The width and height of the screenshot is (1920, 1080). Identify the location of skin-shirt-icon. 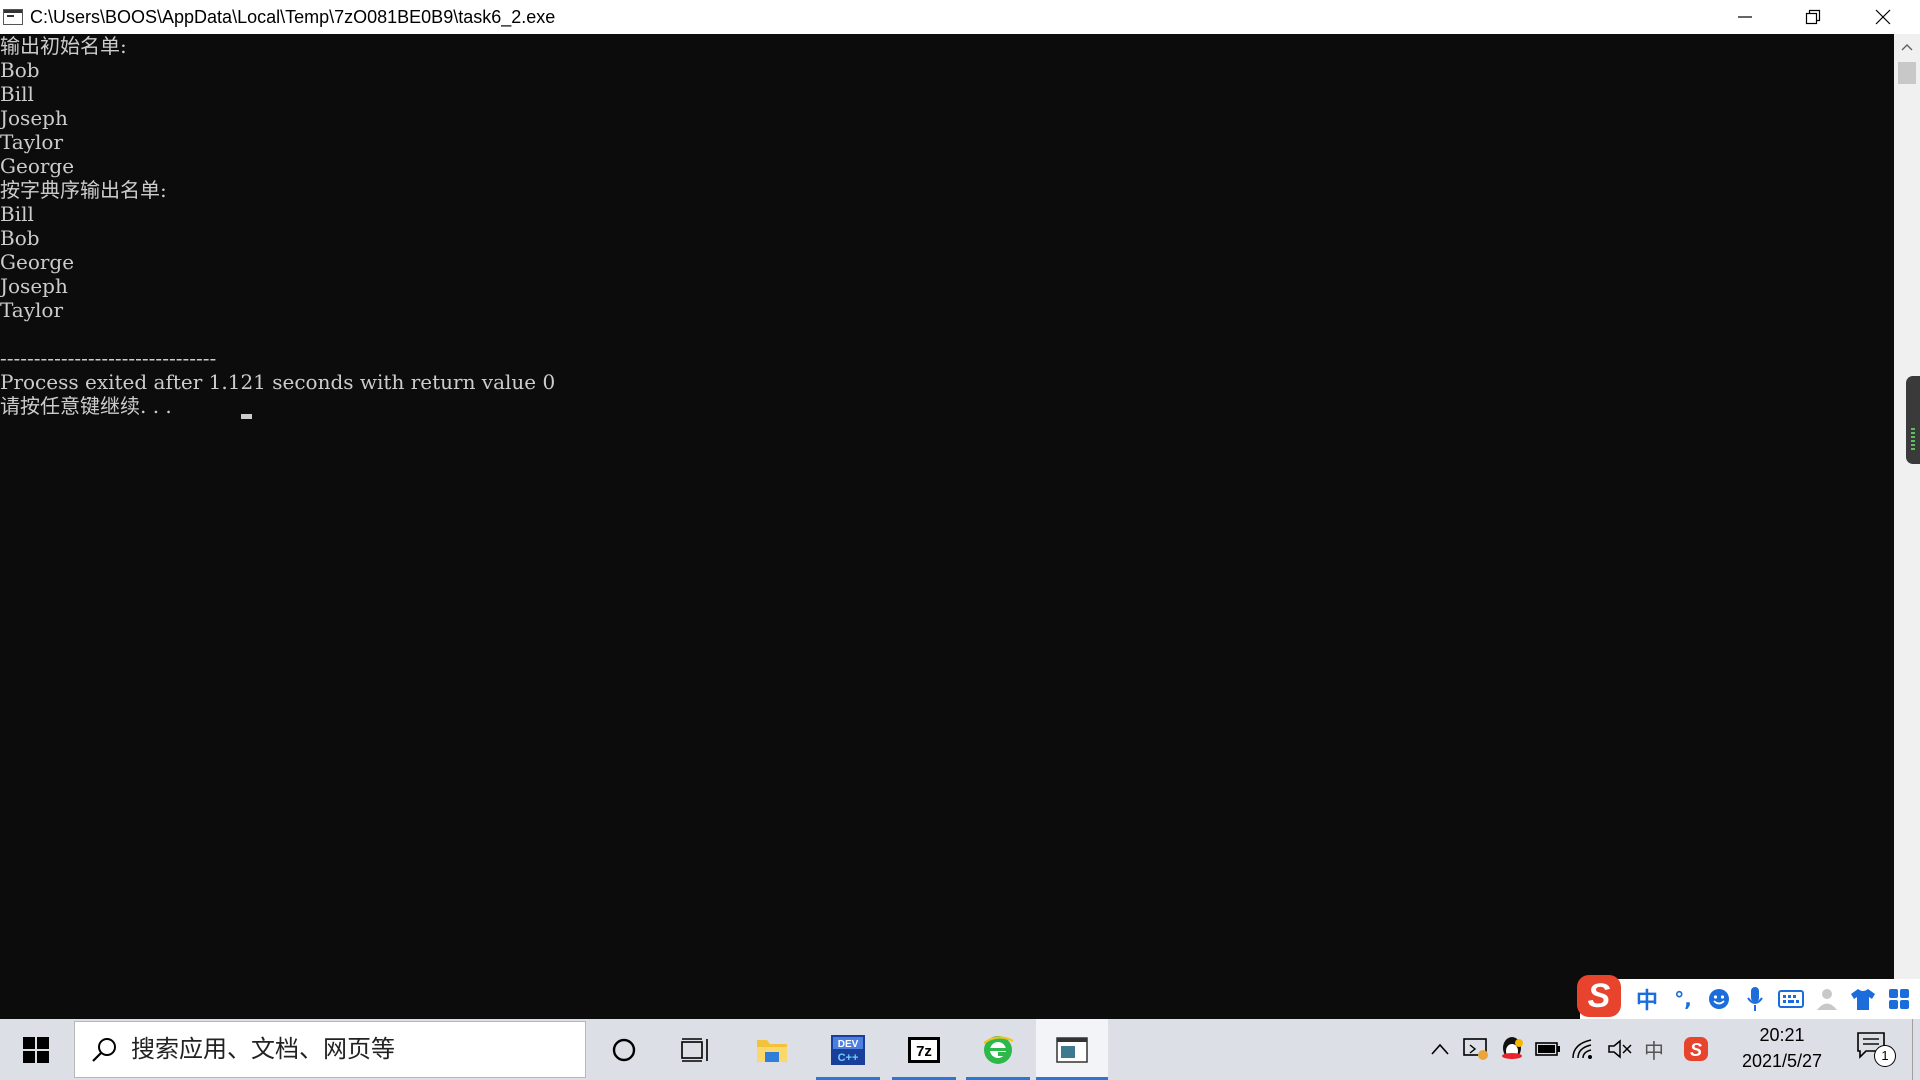
(1863, 999).